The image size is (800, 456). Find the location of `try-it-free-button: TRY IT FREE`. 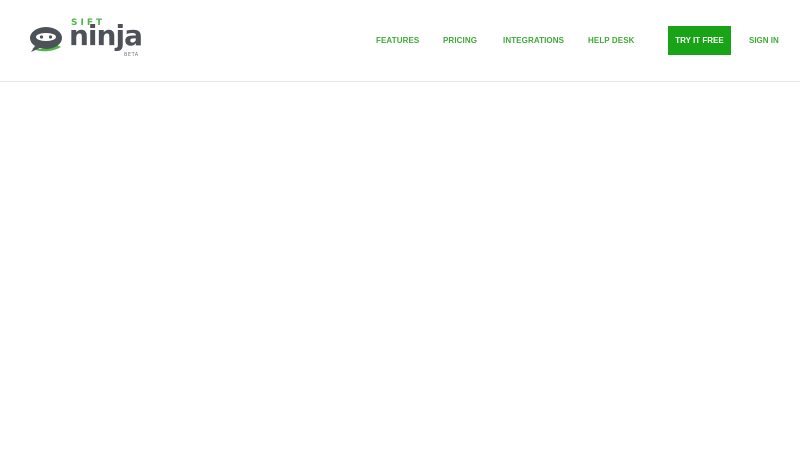

try-it-free-button: TRY IT FREE is located at coordinates (699, 40).